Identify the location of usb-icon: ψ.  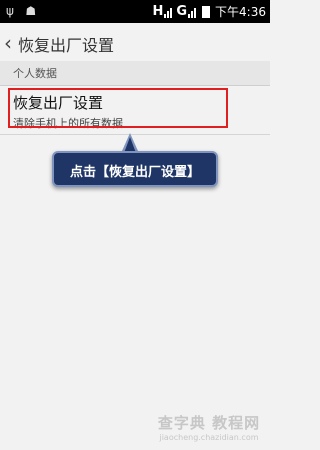
(10, 11).